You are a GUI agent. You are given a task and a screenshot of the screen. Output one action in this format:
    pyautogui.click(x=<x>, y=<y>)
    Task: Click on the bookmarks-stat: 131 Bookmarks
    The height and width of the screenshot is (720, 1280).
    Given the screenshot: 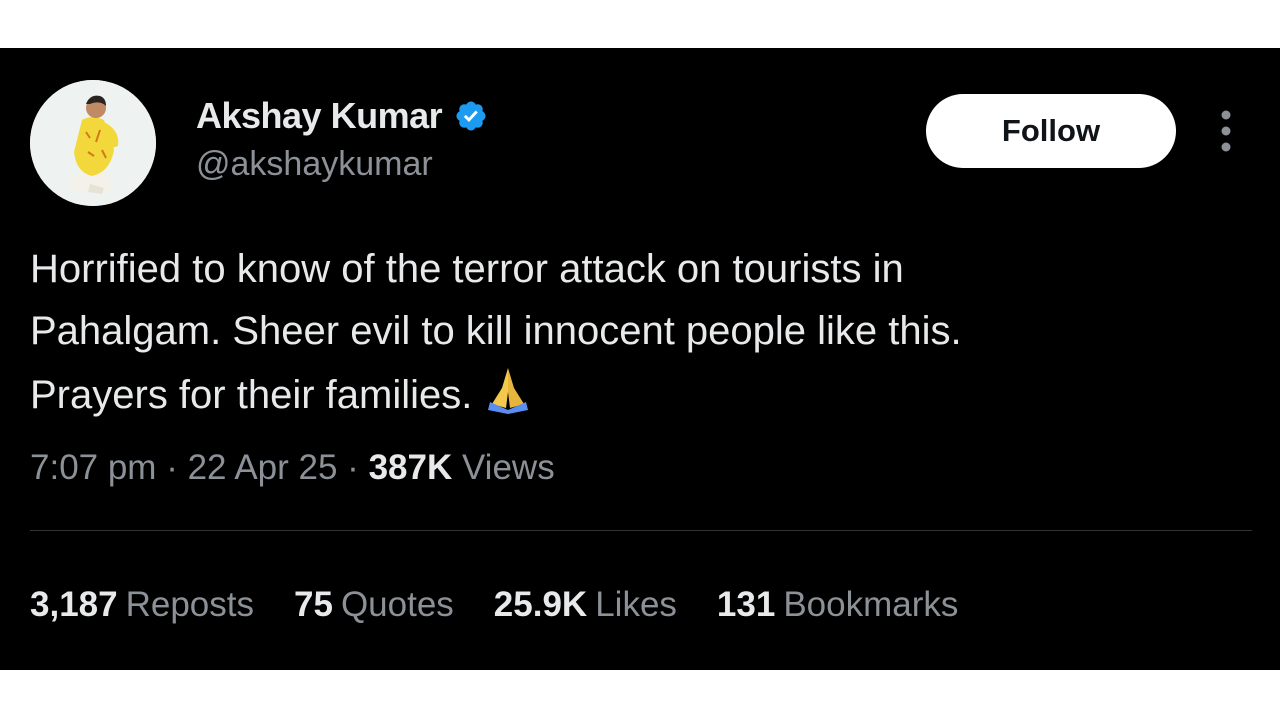 What is the action you would take?
    pyautogui.click(x=837, y=605)
    